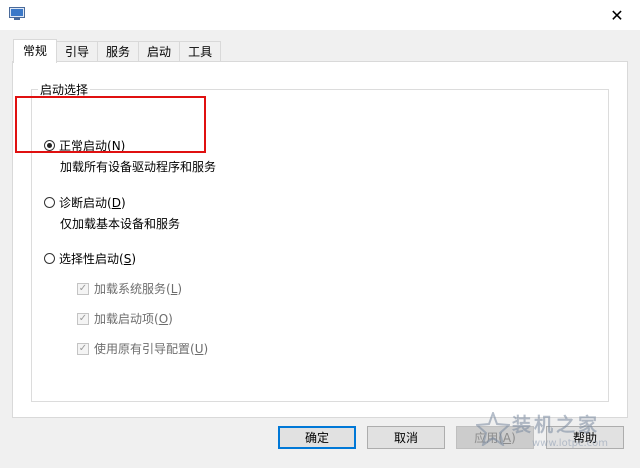 This screenshot has height=468, width=640. I want to click on cancel-button: 取消, so click(406, 437).